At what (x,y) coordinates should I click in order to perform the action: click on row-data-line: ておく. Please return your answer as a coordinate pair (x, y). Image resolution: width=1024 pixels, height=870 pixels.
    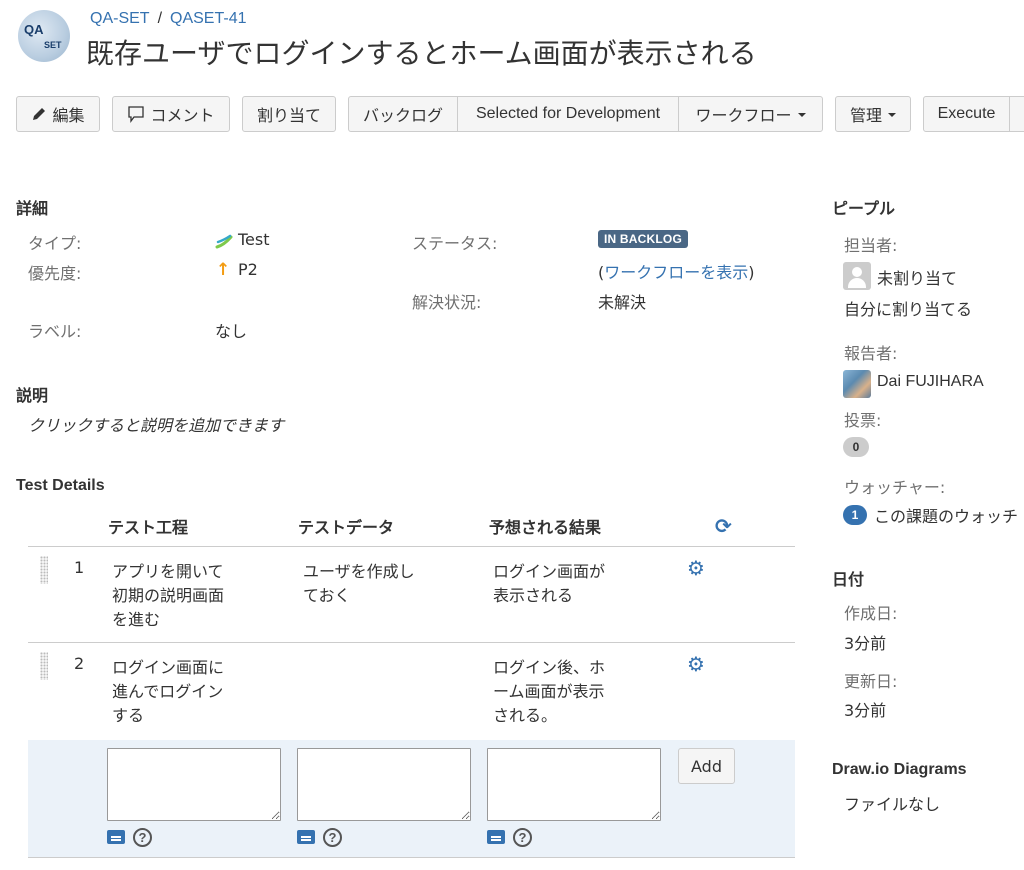
    Looking at the image, I should click on (327, 595).